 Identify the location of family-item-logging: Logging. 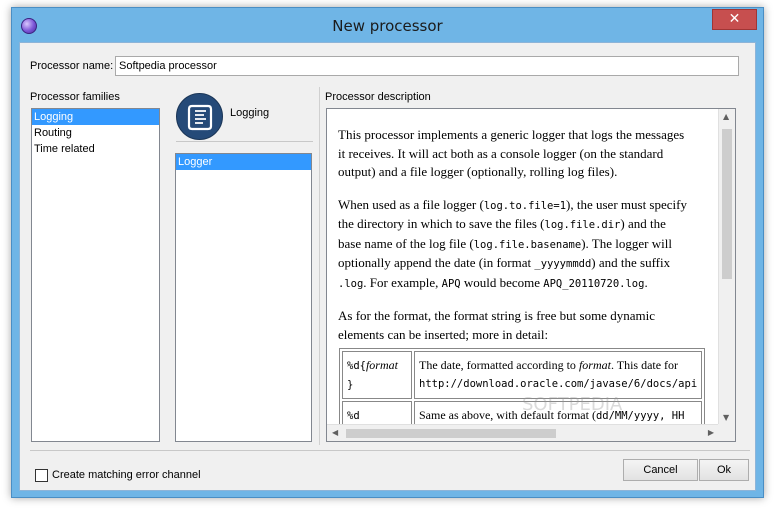
(95, 117).